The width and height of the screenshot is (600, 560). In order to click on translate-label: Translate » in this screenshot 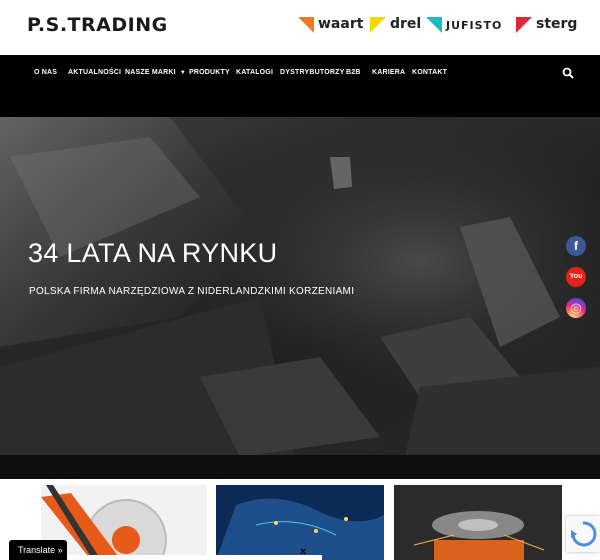, I will do `click(40, 550)`.